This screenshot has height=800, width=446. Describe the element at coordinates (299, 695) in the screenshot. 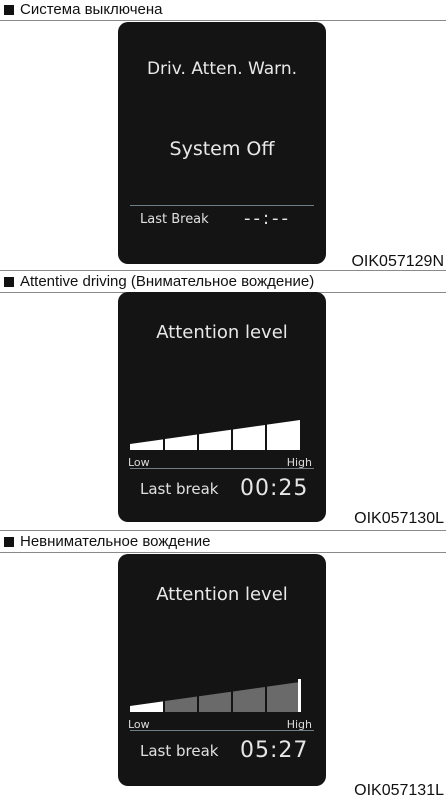

I see `level-max-marker` at that location.